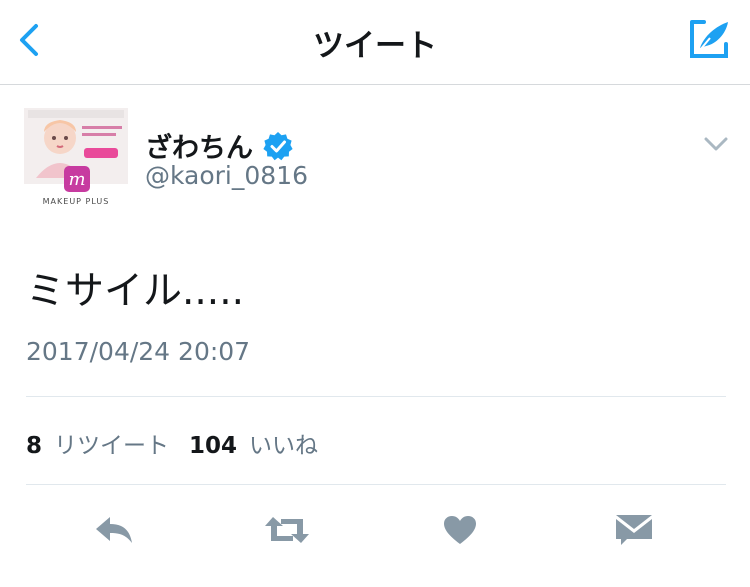  Describe the element at coordinates (709, 39) in the screenshot. I see `compose-tweet-icon` at that location.